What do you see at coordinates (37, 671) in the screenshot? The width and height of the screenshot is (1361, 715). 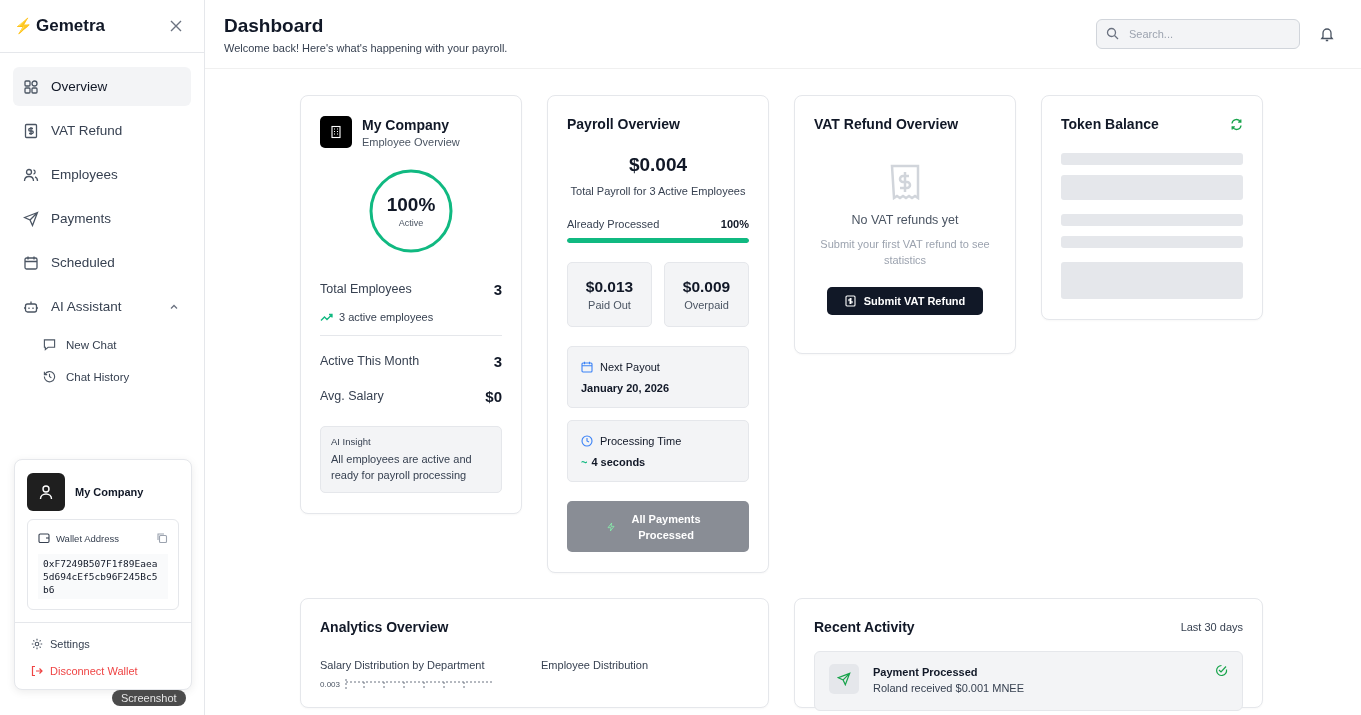 I see `logout-icon` at bounding box center [37, 671].